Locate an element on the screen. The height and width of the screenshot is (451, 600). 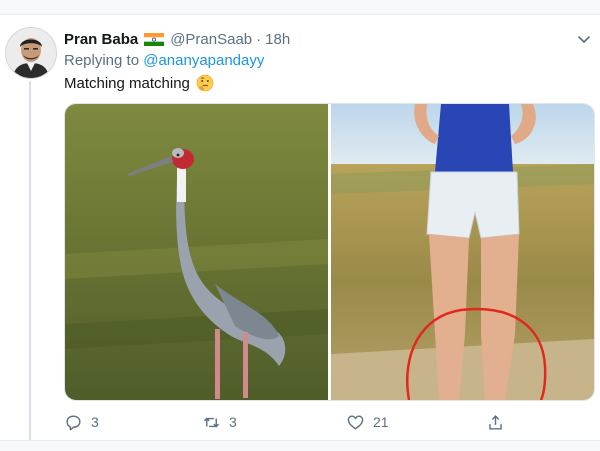
tweet-header: Pran Baba @PranSaab · 18h is located at coordinates (177, 39).